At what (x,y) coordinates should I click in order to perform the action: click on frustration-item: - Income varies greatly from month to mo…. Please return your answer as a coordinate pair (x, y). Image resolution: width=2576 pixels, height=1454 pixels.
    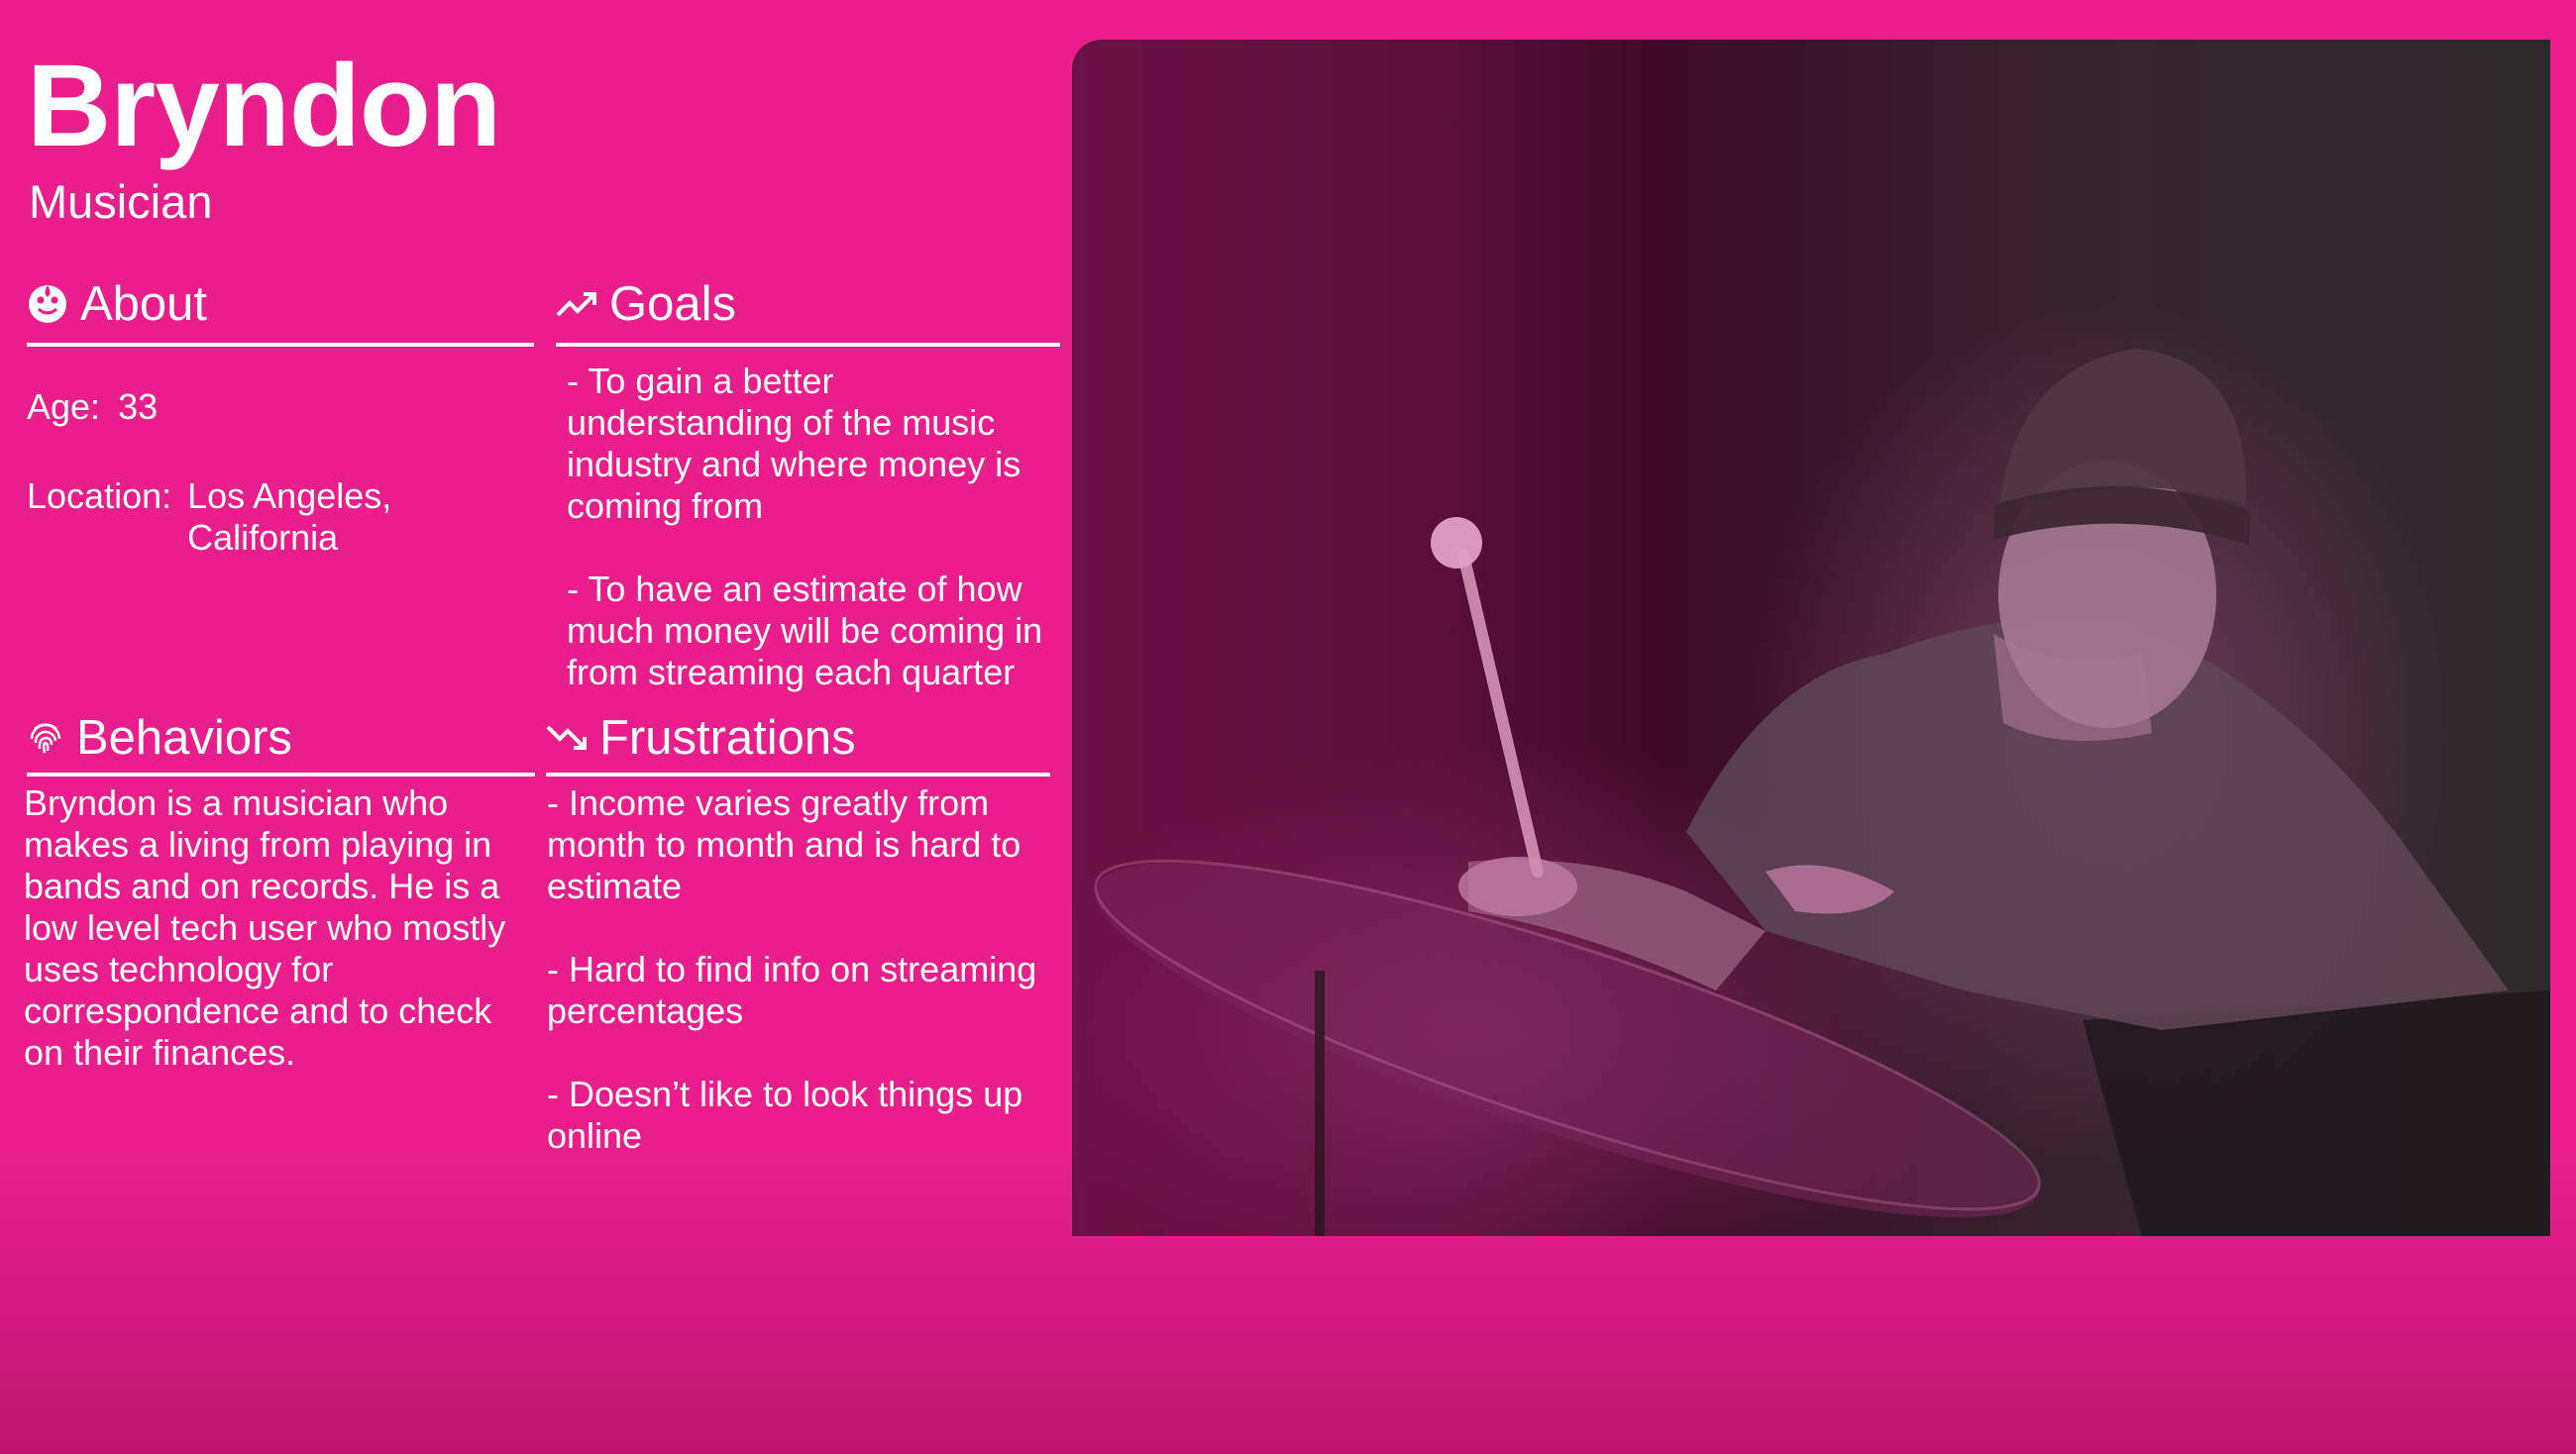
    Looking at the image, I should click on (784, 844).